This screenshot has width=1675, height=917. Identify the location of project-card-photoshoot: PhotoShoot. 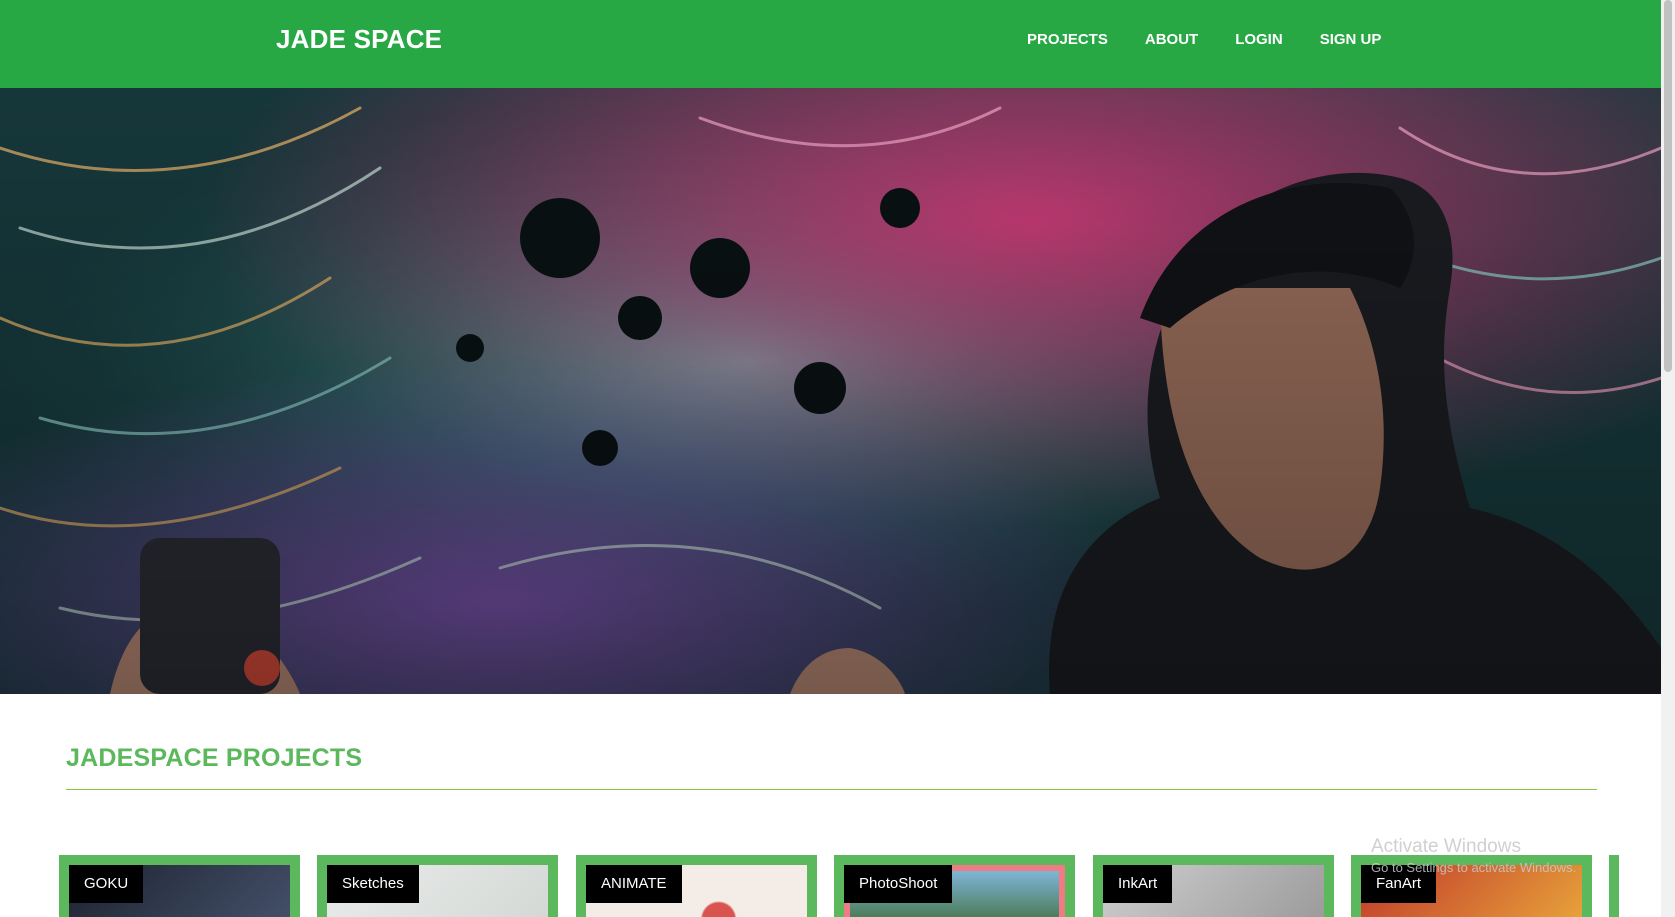
(954, 886).